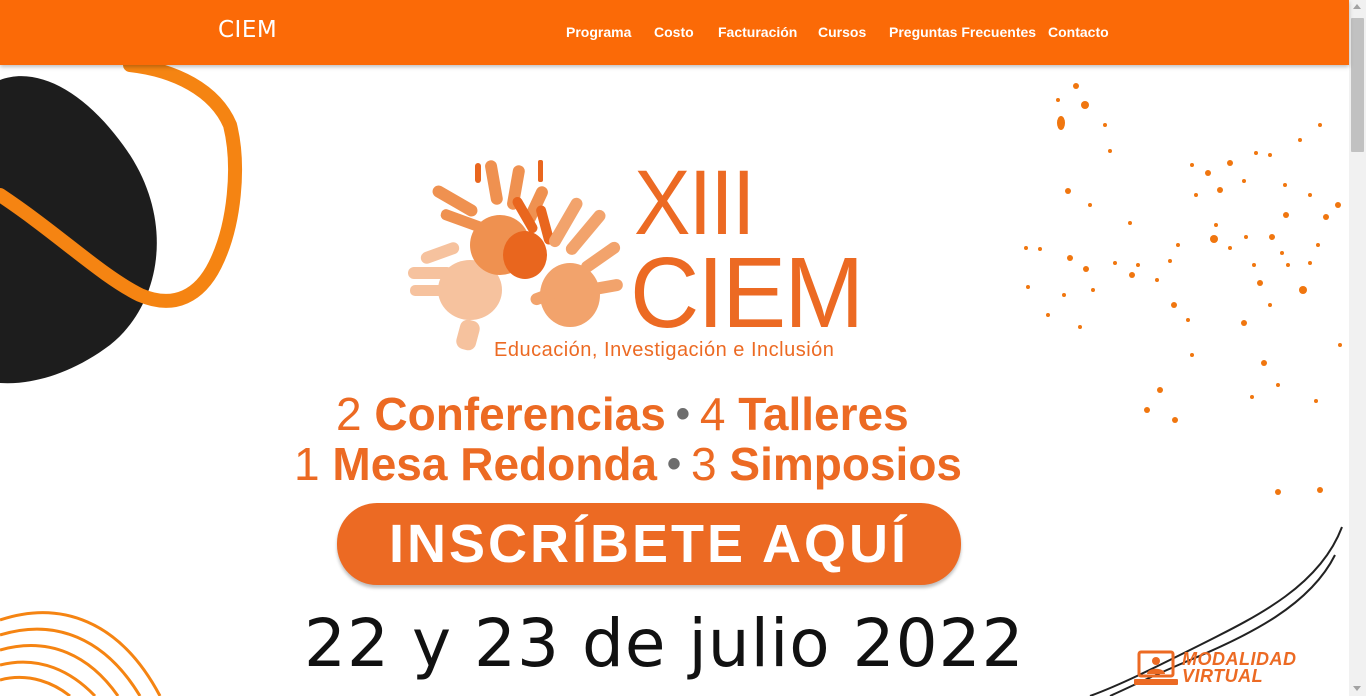  I want to click on nav-programa: Programa, so click(598, 32).